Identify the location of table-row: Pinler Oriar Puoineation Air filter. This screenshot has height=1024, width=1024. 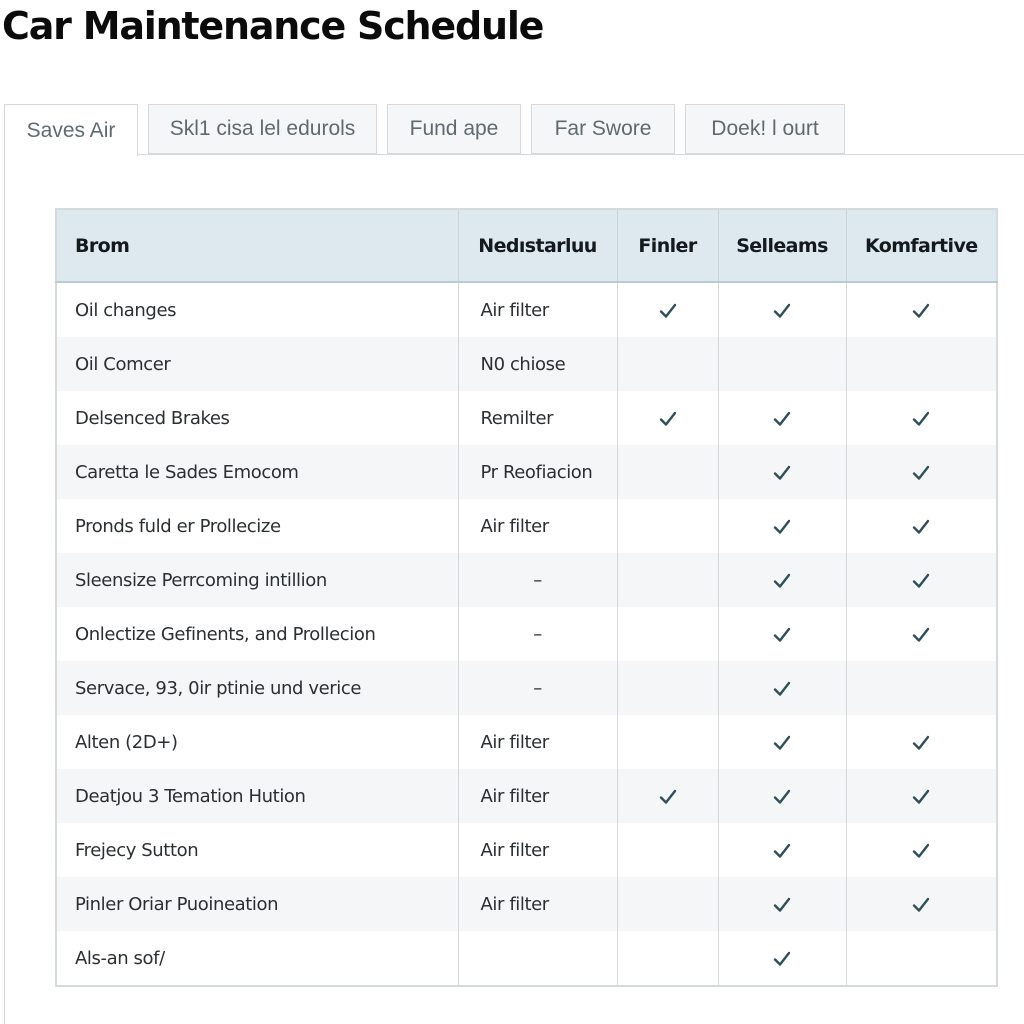
(527, 904).